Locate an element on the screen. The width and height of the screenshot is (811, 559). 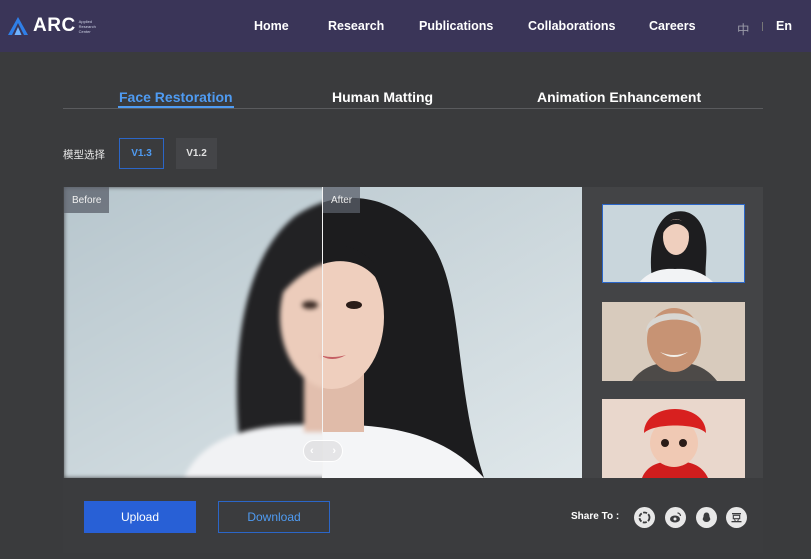
arc-logo: ARC Applied Research Center is located at coordinates (55, 26).